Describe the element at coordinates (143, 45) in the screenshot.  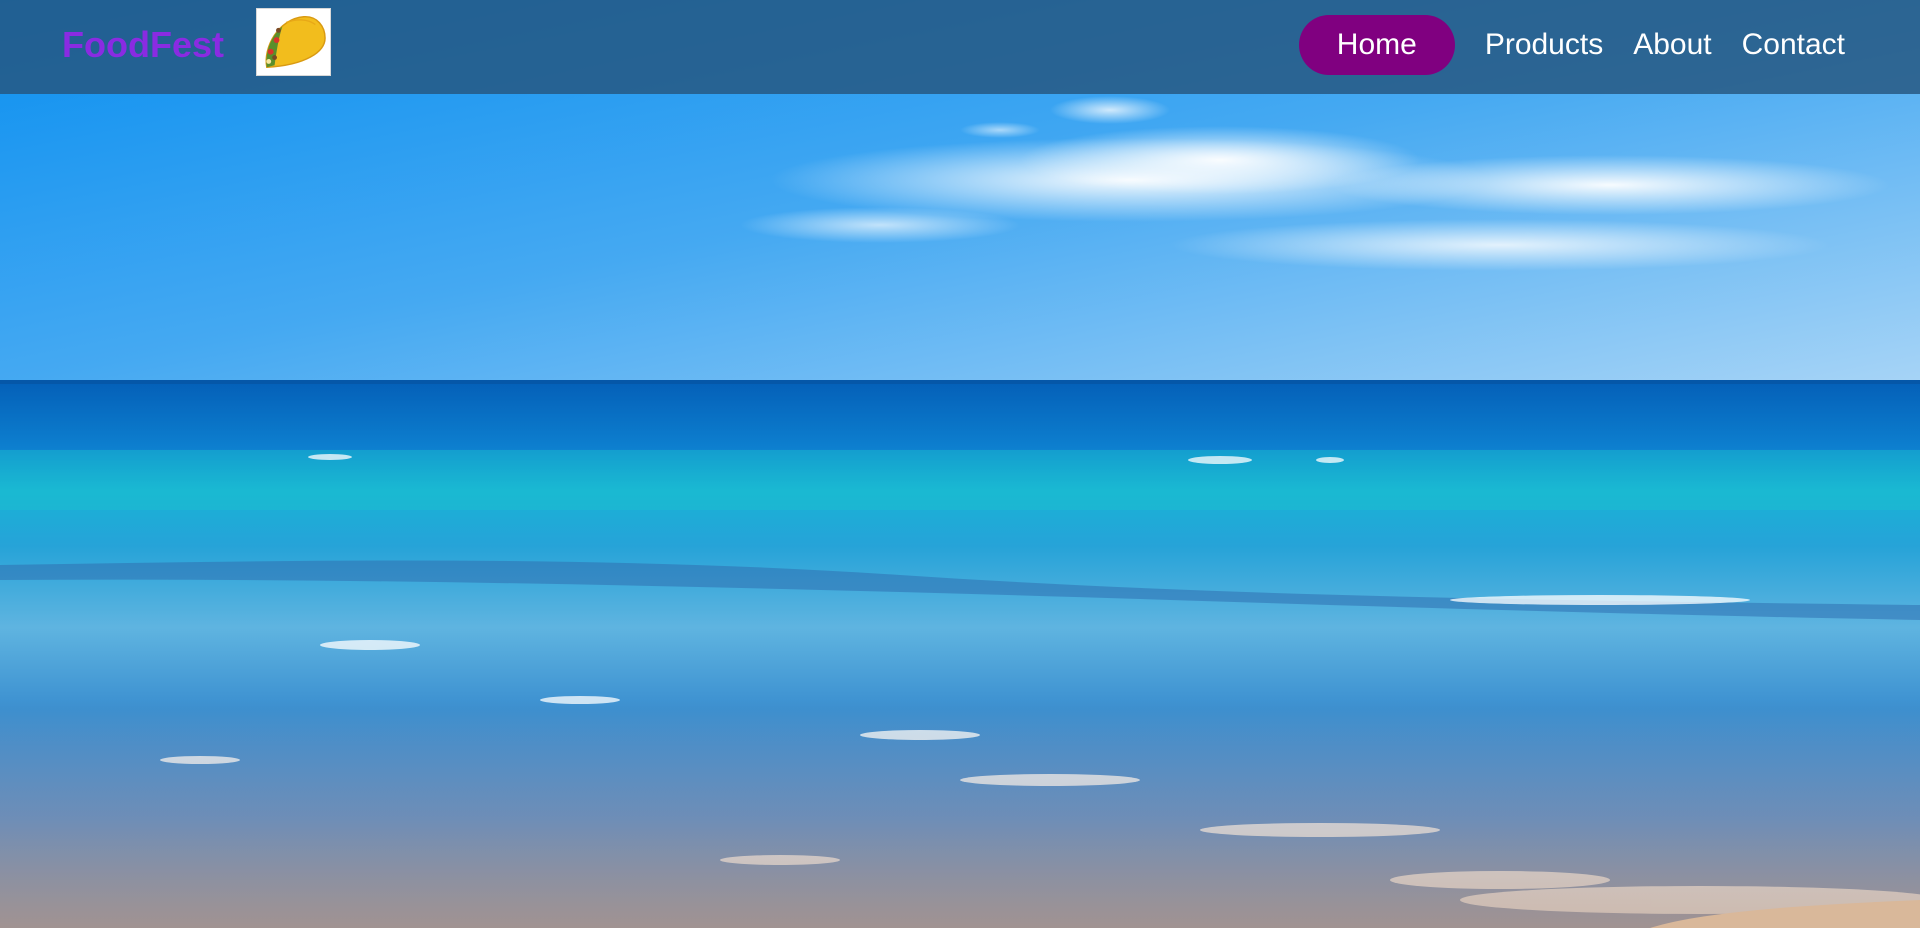
I see `brand-name: FoodFest` at that location.